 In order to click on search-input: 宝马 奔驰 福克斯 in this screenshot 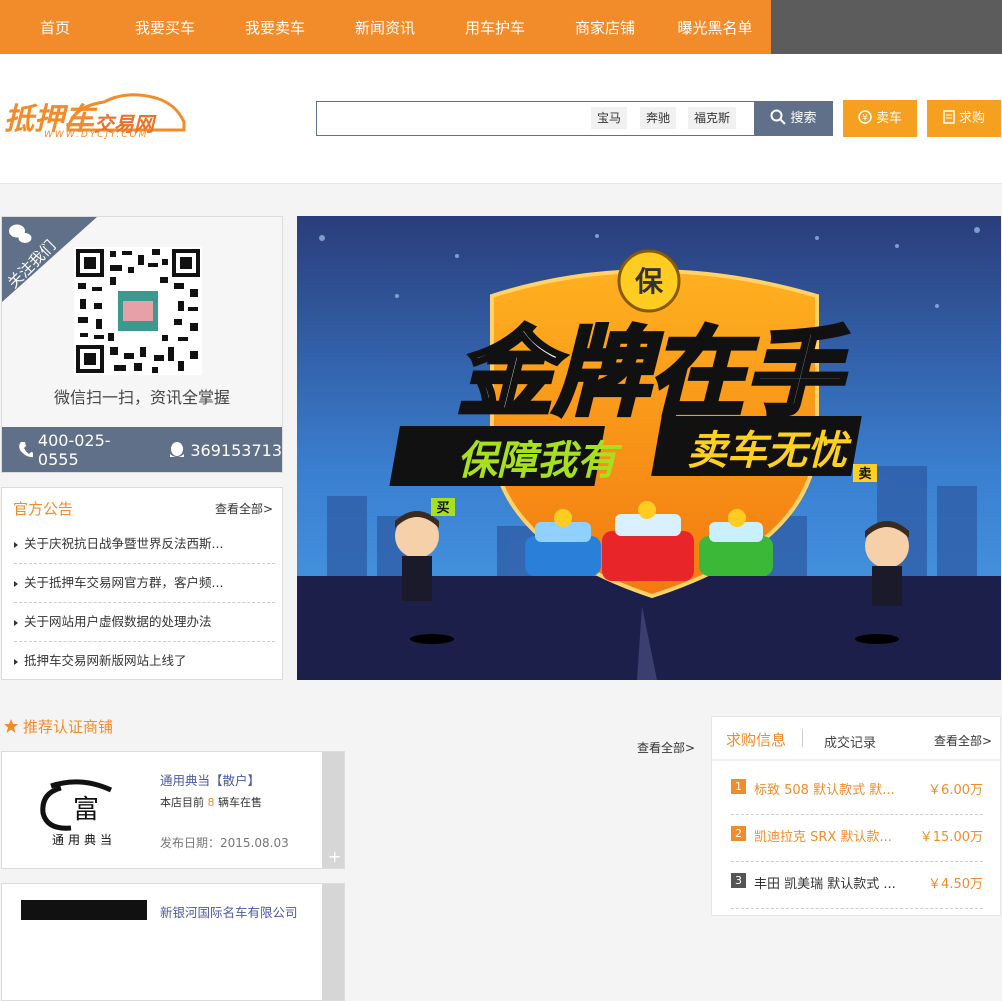, I will do `click(535, 118)`.